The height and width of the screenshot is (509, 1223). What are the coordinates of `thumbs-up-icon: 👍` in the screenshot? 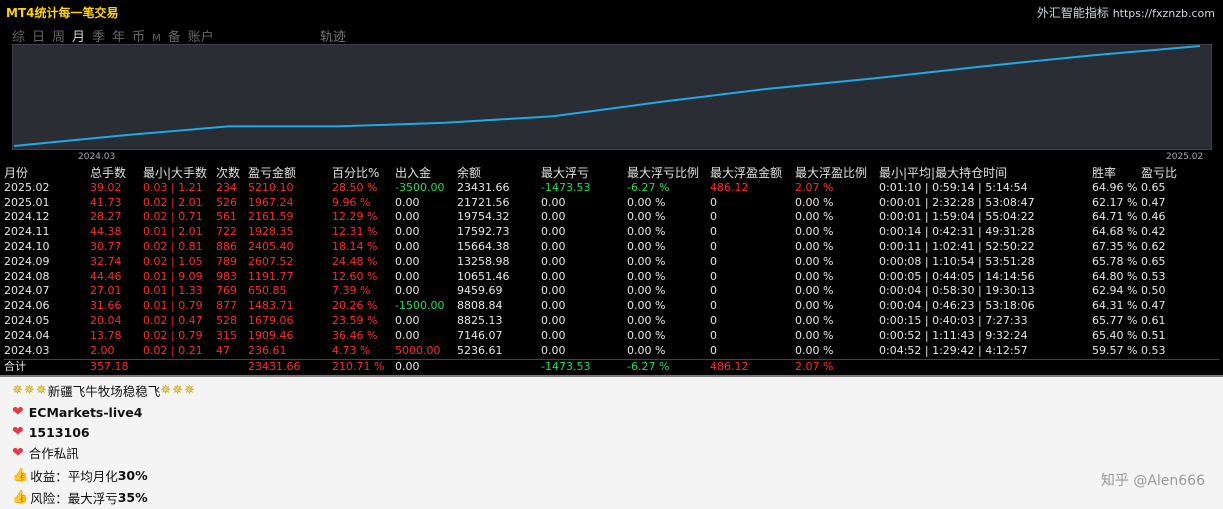 It's located at (20, 497).